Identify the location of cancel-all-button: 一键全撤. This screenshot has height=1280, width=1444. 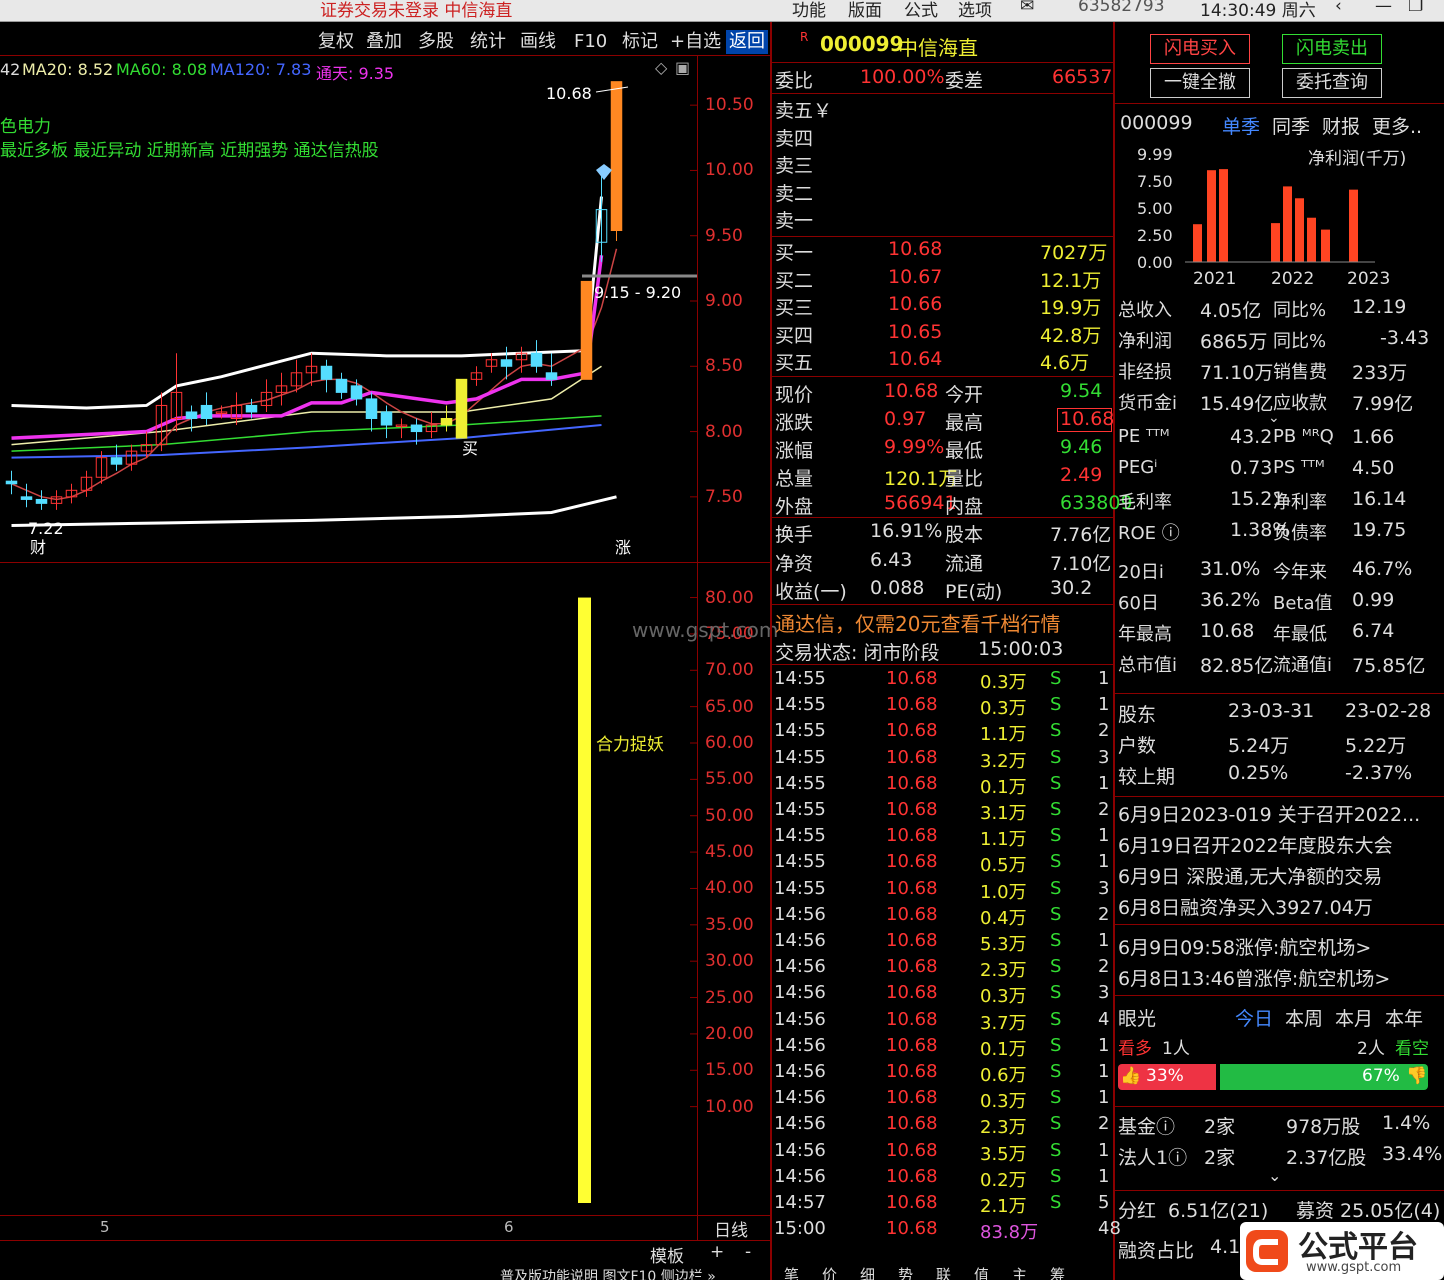
(1200, 83).